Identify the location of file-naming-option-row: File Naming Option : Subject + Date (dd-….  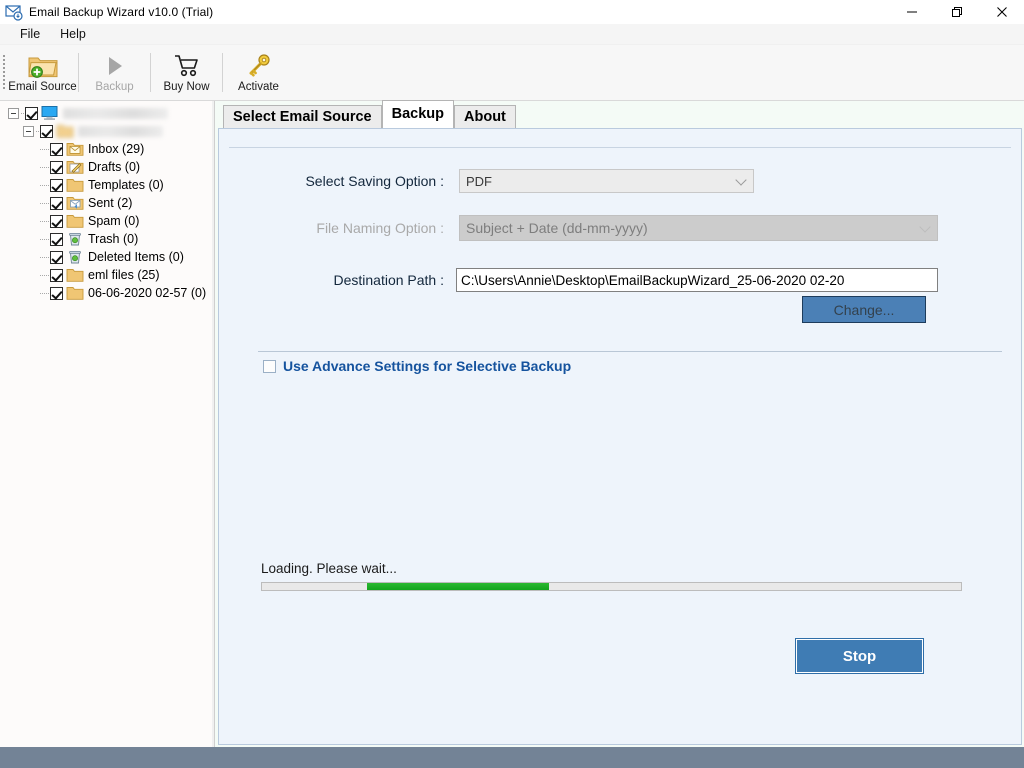
(626, 228).